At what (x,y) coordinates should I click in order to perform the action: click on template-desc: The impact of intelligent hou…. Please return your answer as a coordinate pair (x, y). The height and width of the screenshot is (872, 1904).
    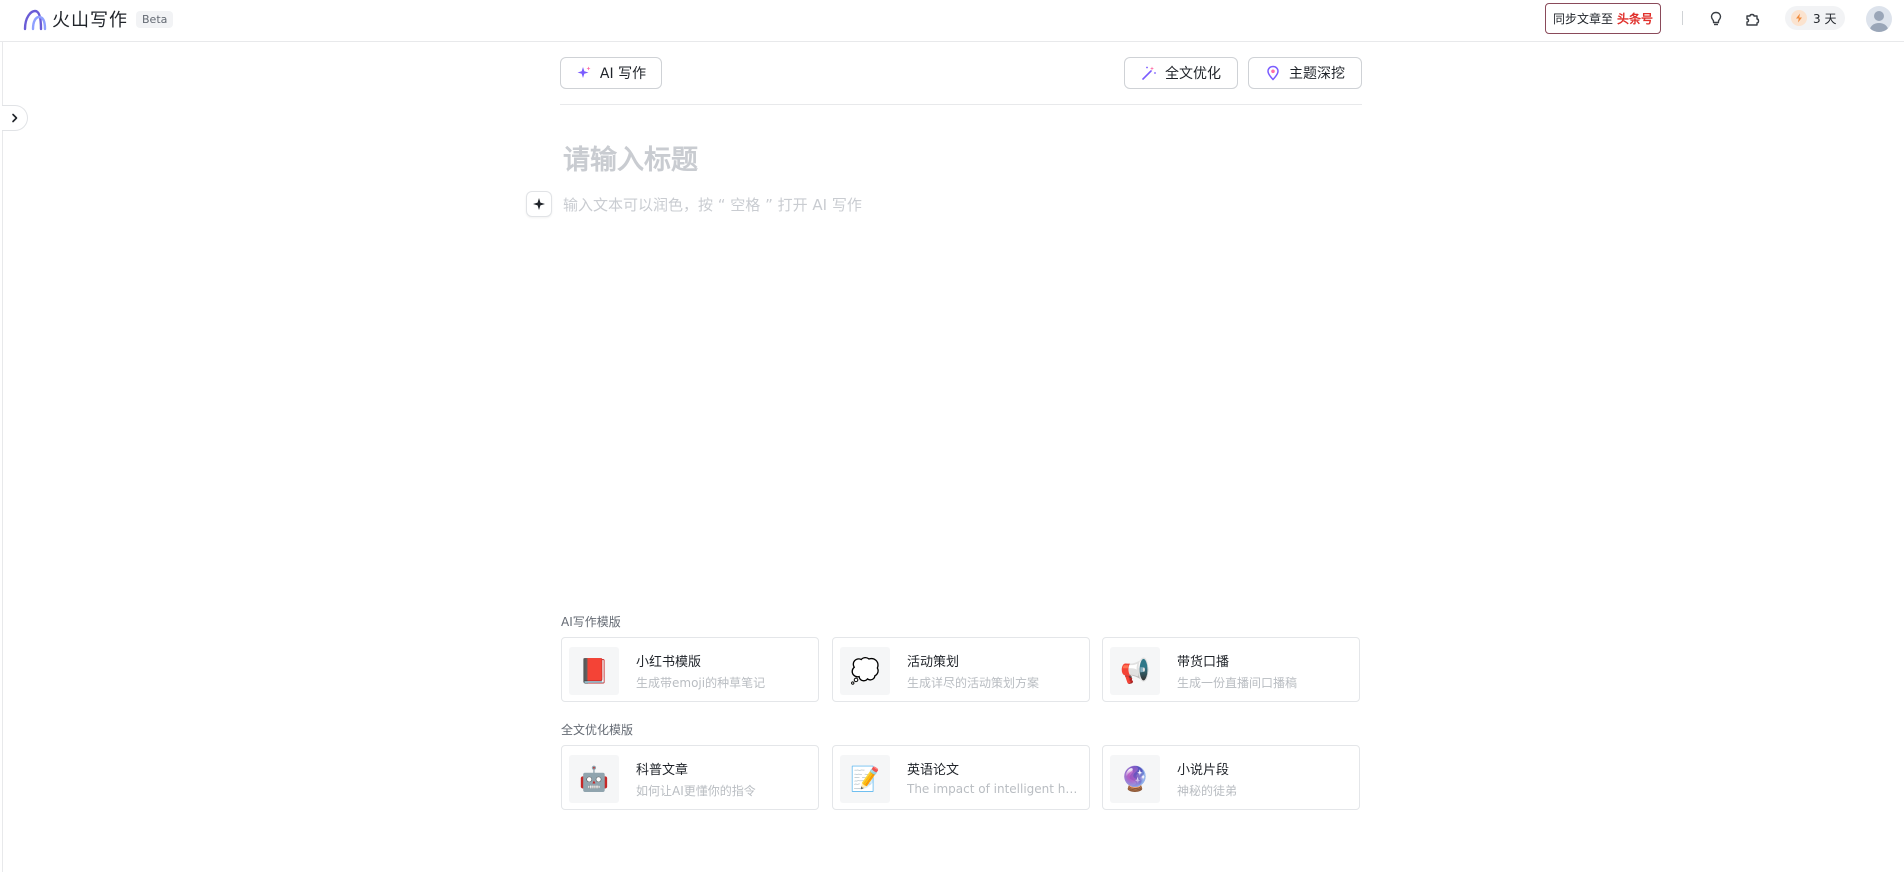
    Looking at the image, I should click on (995, 789).